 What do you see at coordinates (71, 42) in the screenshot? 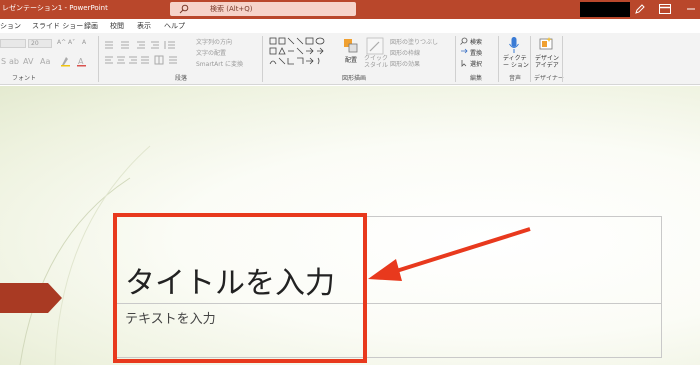
I see `shrink-font-button: A˅` at bounding box center [71, 42].